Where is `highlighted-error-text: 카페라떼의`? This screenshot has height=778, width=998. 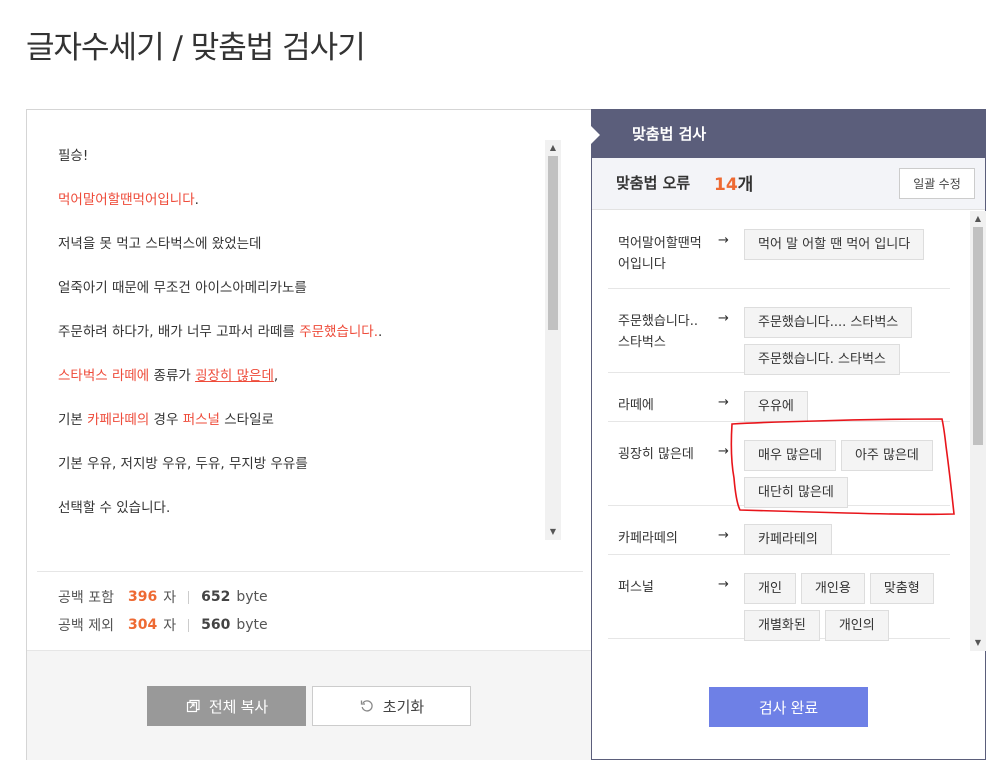 highlighted-error-text: 카페라떼의 is located at coordinates (118, 420).